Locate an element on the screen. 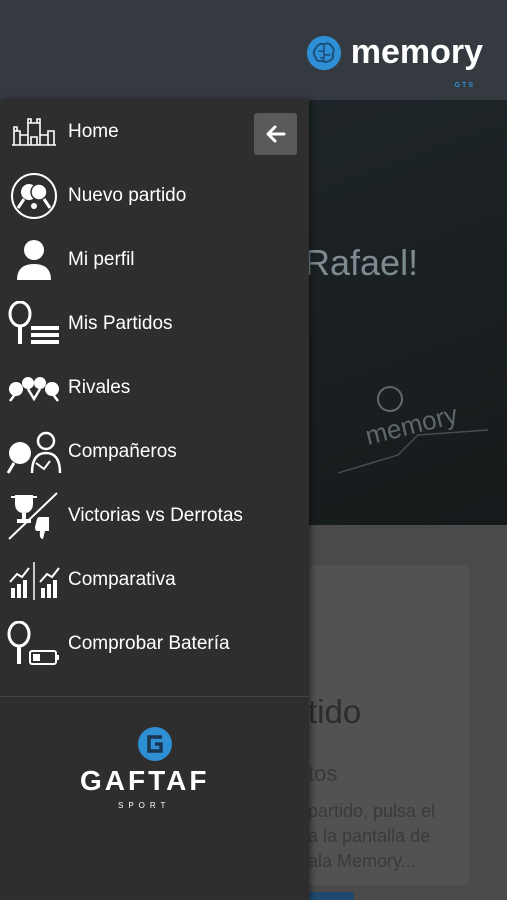 Image resolution: width=507 pixels, height=900 pixels. menu-item-new-match: Nuevo partido is located at coordinates (154, 196).